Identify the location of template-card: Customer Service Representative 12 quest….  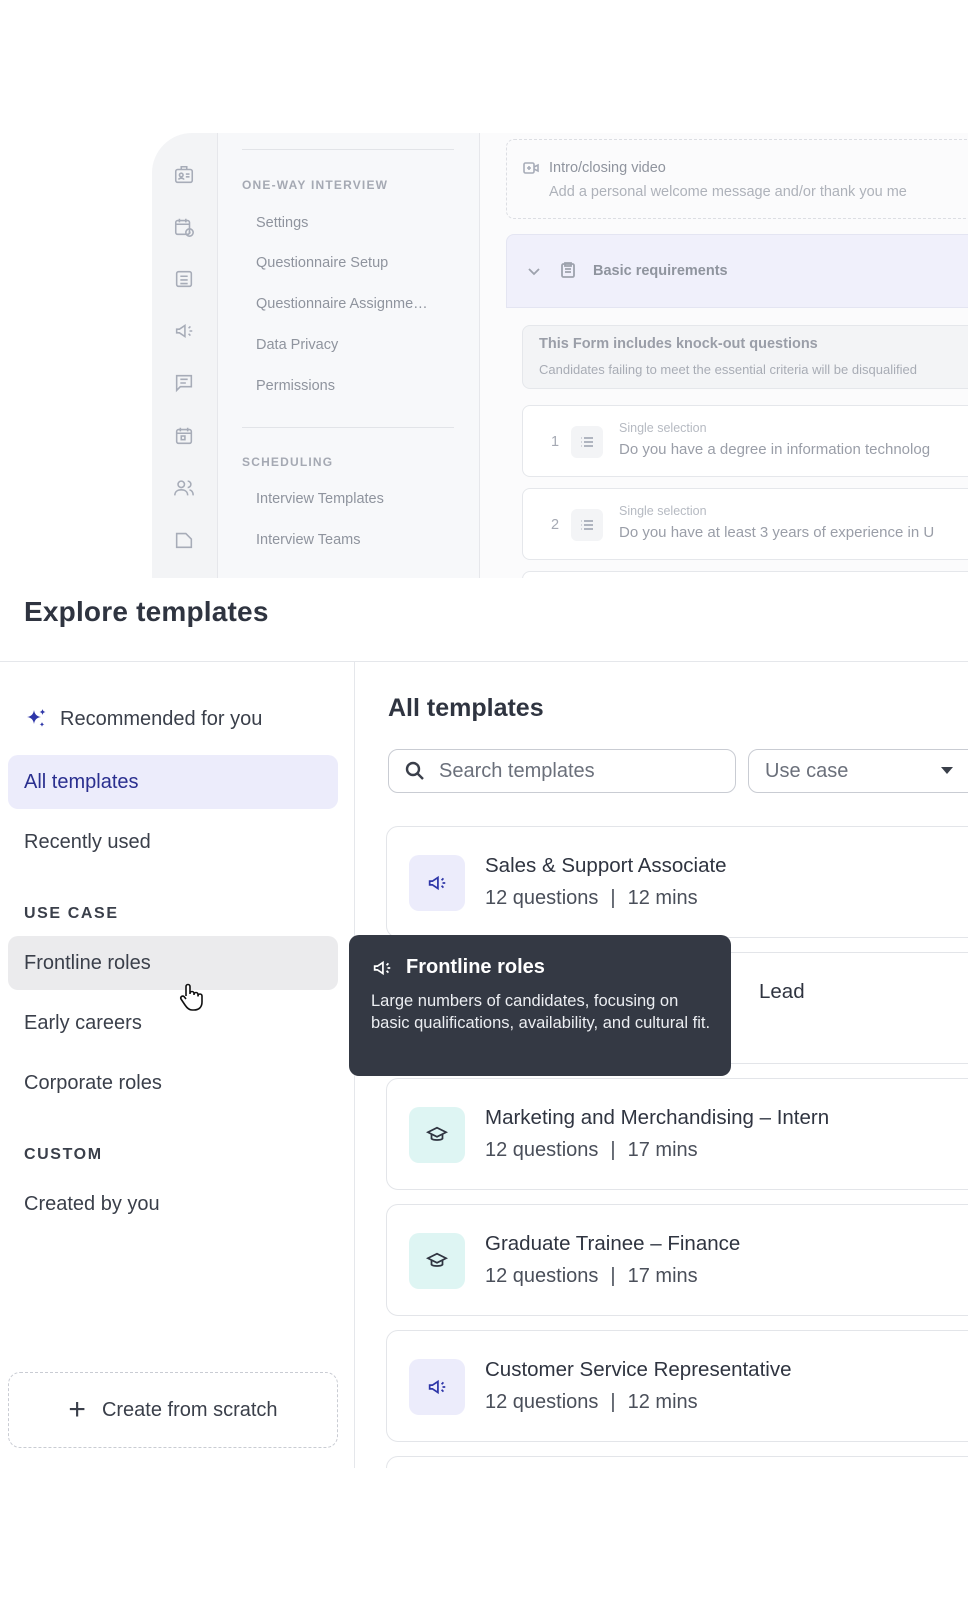
(677, 1386).